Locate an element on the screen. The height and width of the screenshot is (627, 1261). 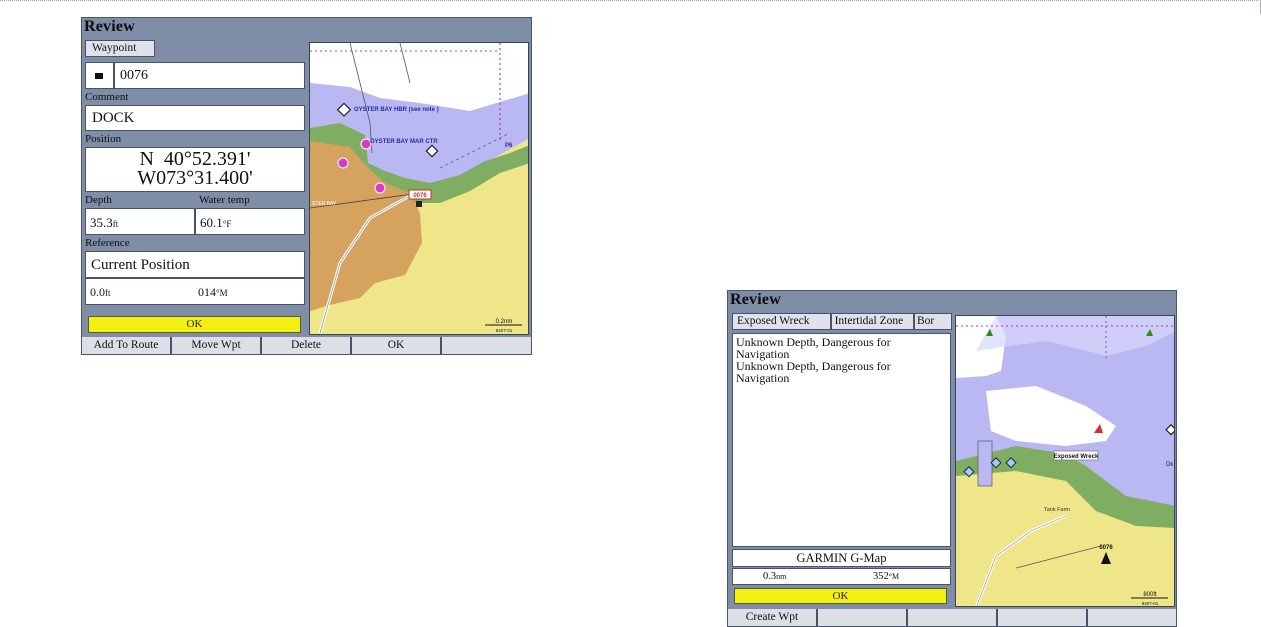
water-temp-label: Water temp is located at coordinates (224, 200).